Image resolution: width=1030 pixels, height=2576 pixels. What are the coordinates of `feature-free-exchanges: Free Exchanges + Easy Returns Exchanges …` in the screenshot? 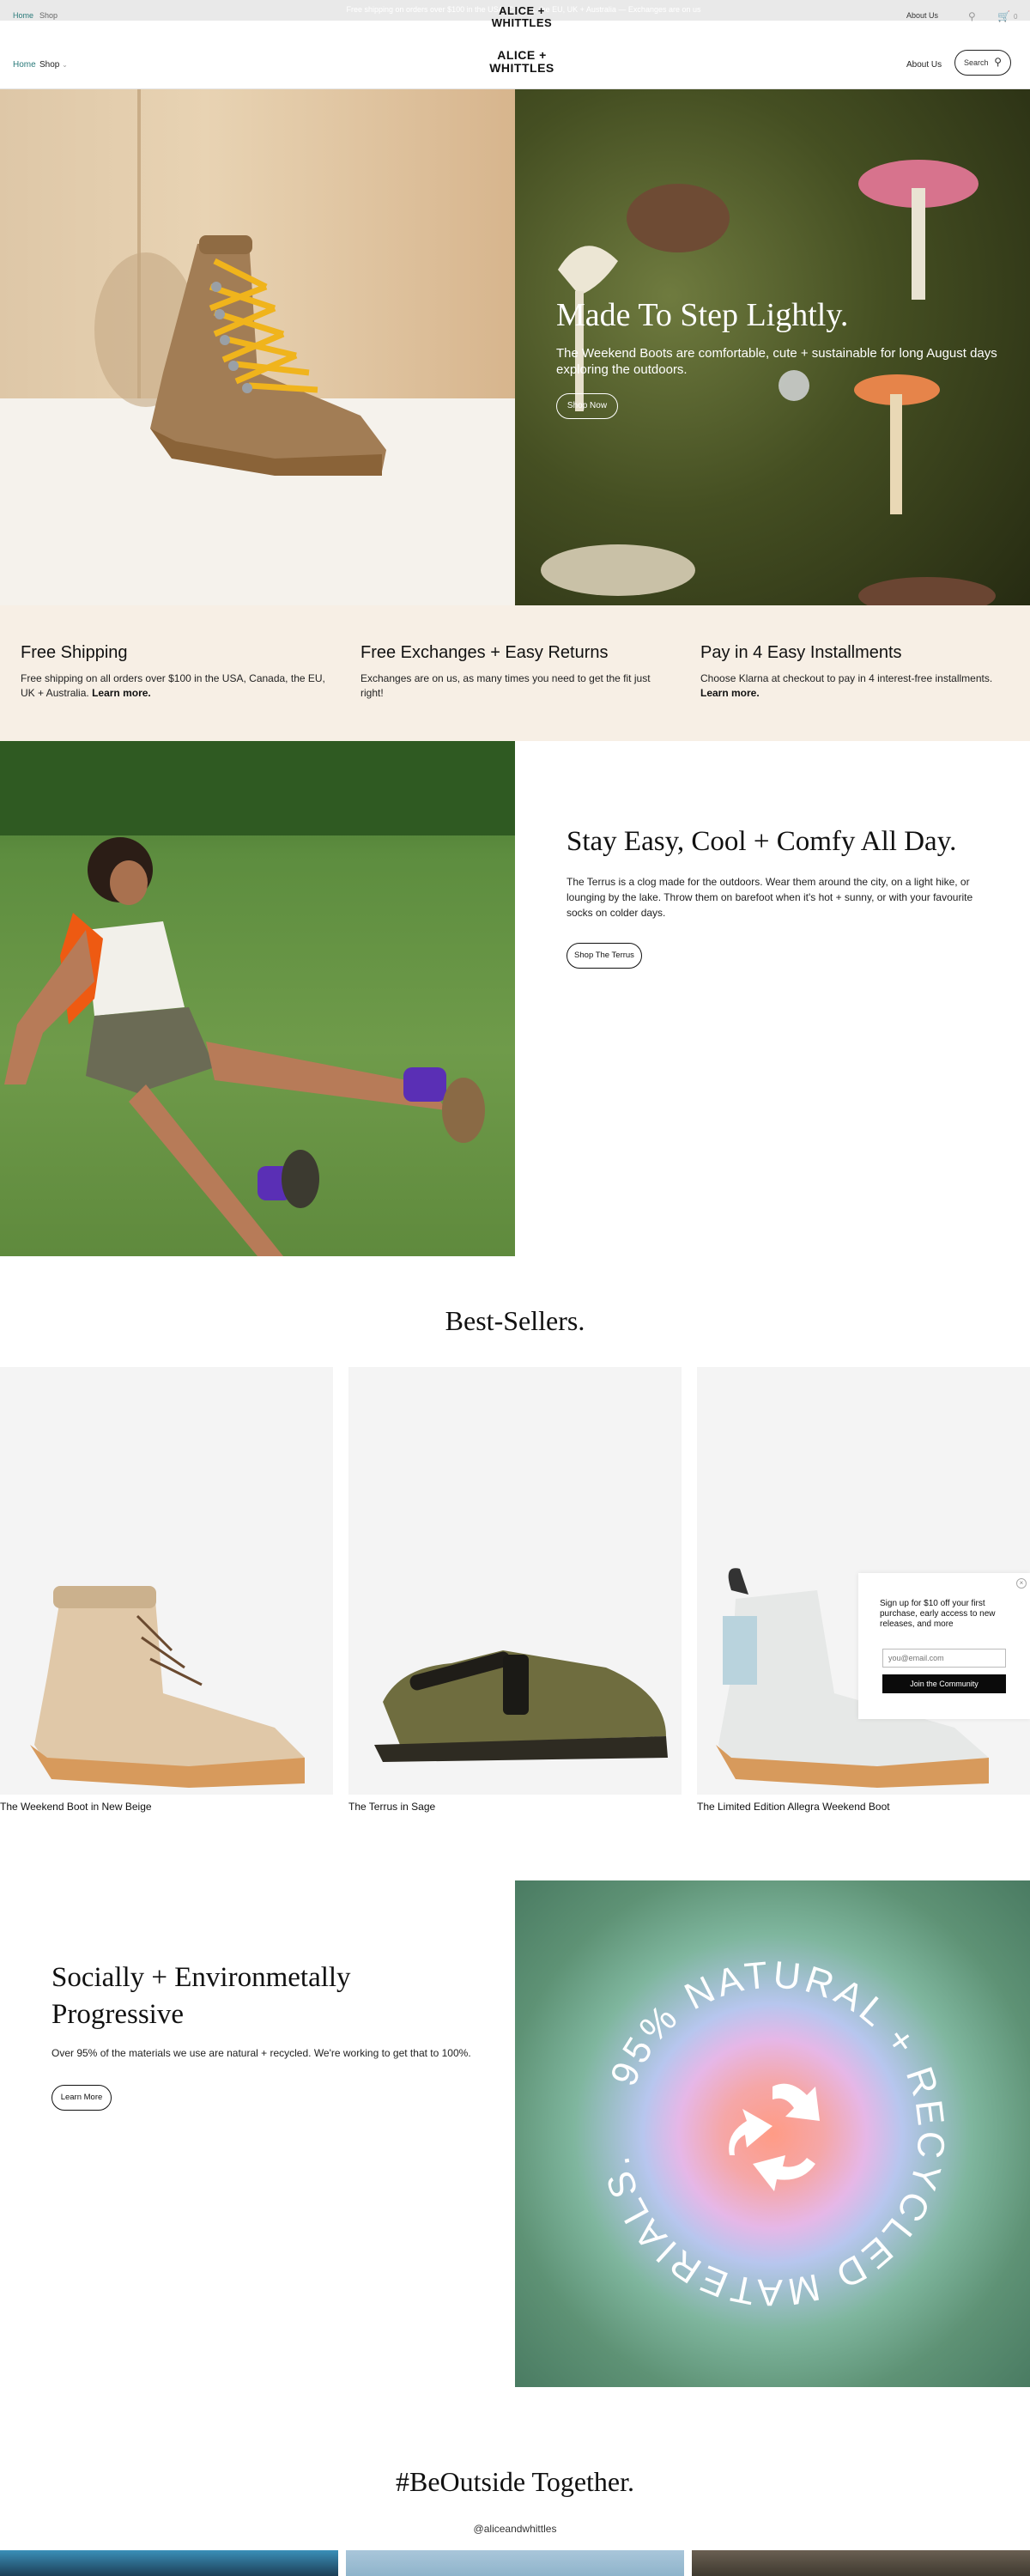 It's located at (515, 672).